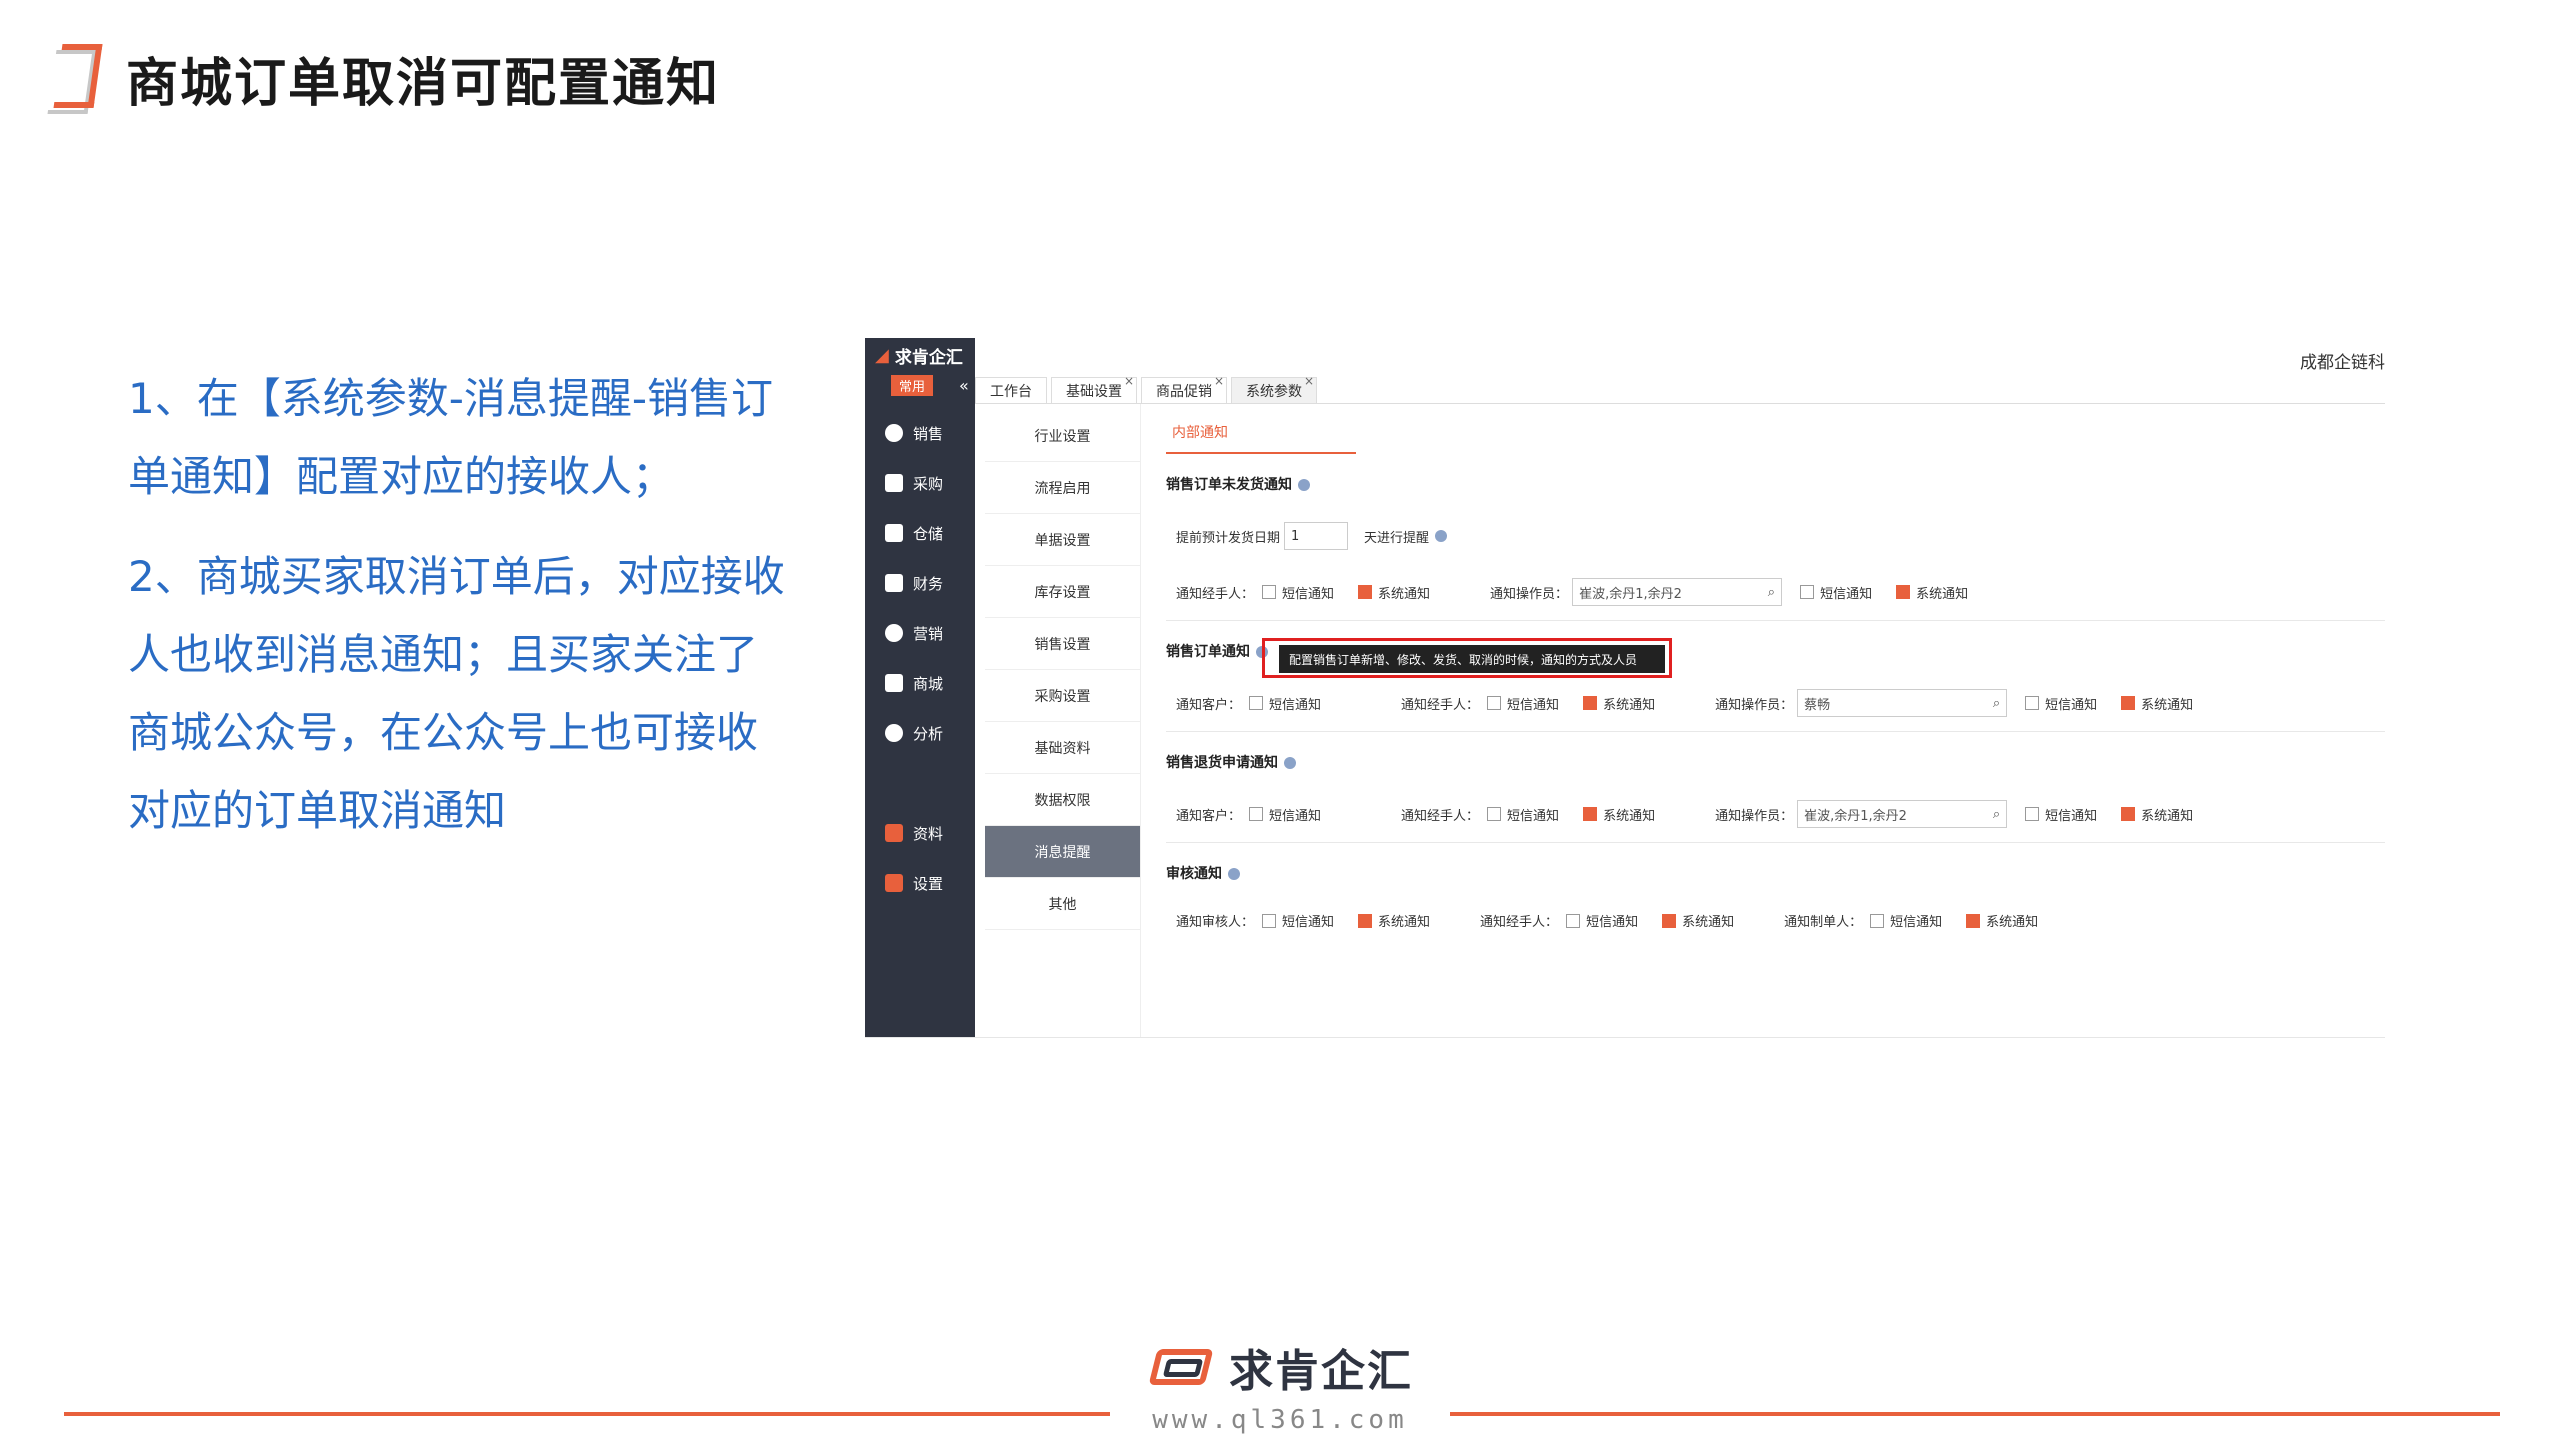 Image resolution: width=2560 pixels, height=1440 pixels. What do you see at coordinates (1184, 388) in the screenshot?
I see `tab-promotion: 商品促销 ×` at bounding box center [1184, 388].